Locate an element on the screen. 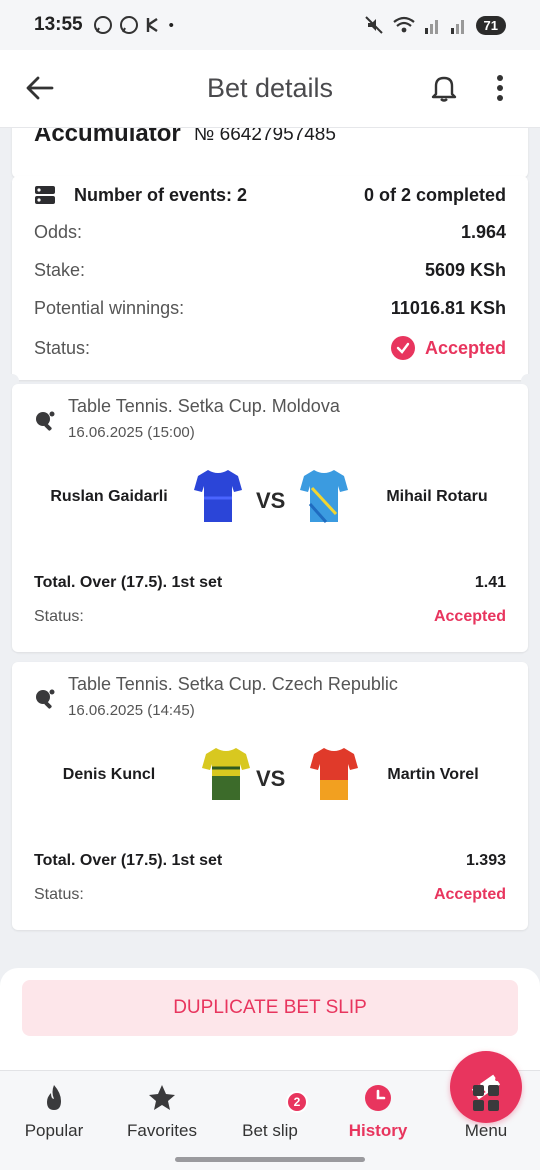 This screenshot has width=540, height=1170. team-away: Martin Vorel is located at coordinates (433, 774).